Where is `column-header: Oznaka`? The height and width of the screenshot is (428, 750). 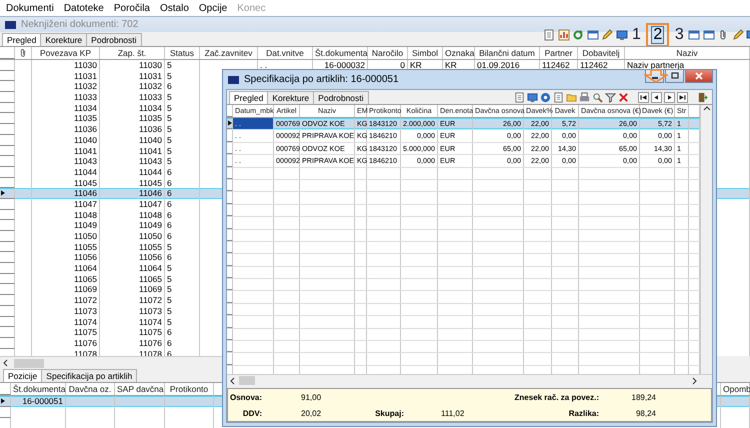 column-header: Oznaka is located at coordinates (459, 53).